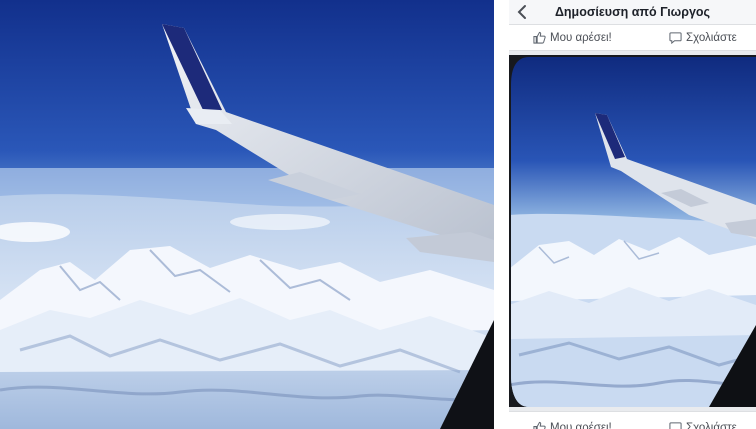  I want to click on gutter, so click(501, 214).